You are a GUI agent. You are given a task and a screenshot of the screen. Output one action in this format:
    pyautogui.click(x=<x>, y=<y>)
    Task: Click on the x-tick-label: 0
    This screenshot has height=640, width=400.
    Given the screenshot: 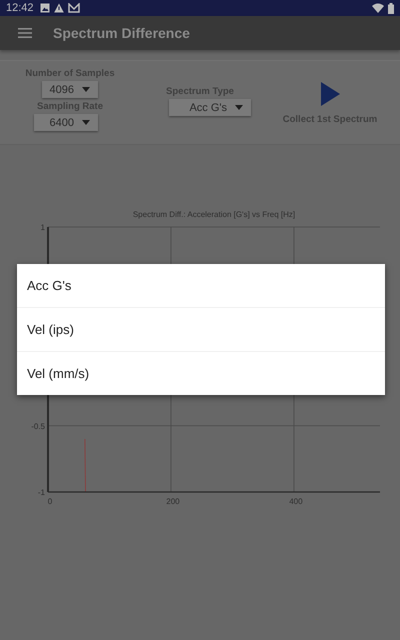 What is the action you would take?
    pyautogui.click(x=50, y=501)
    